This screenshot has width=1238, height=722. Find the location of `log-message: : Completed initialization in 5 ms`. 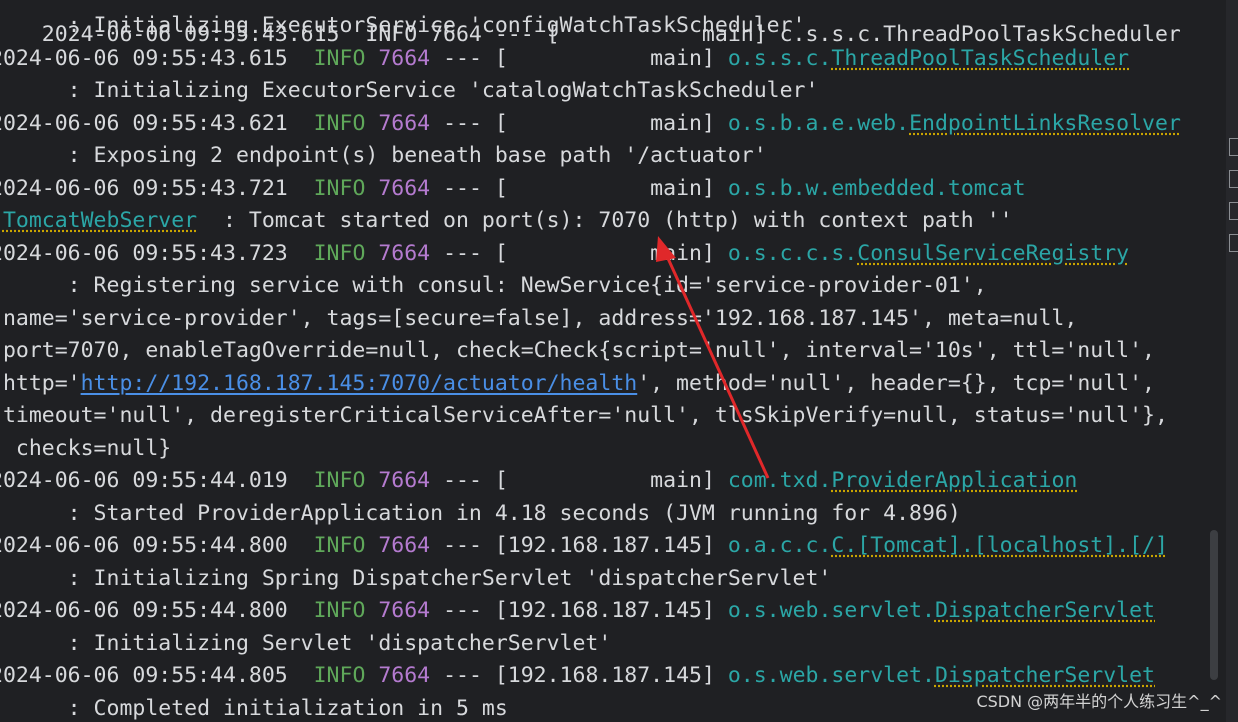

log-message: : Completed initialization in 5 ms is located at coordinates (254, 707).